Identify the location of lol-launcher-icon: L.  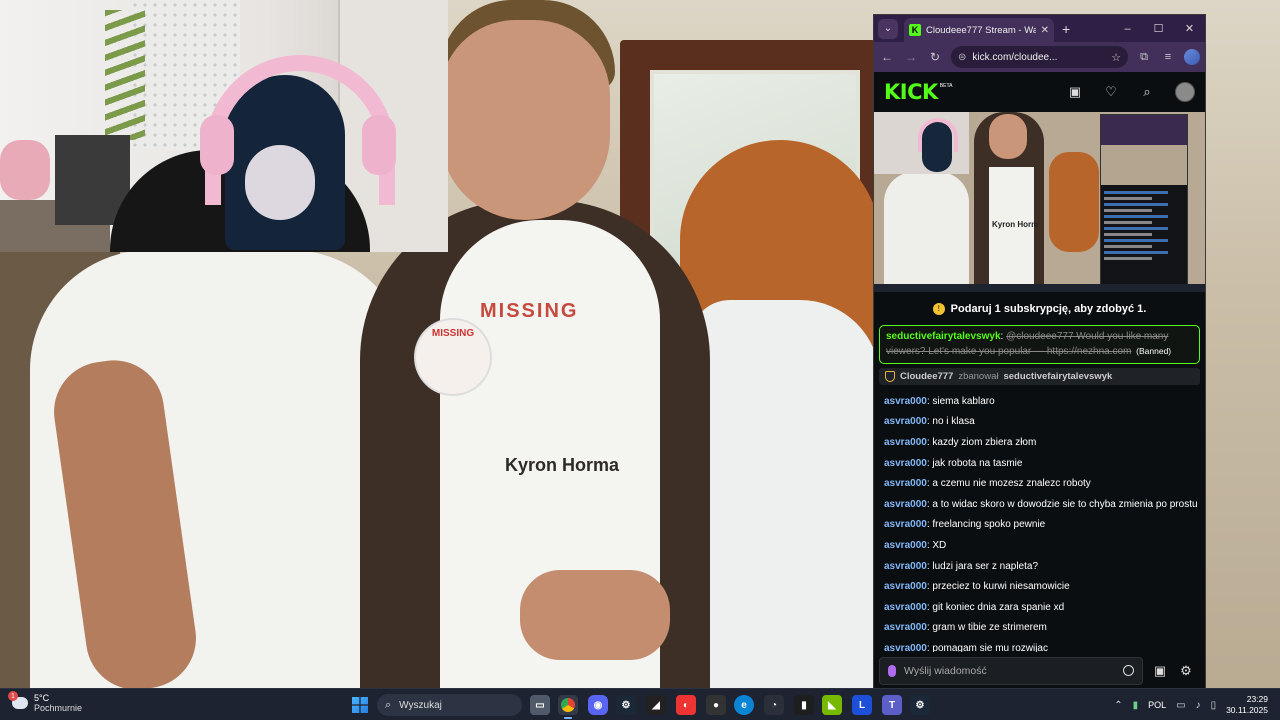
(862, 705).